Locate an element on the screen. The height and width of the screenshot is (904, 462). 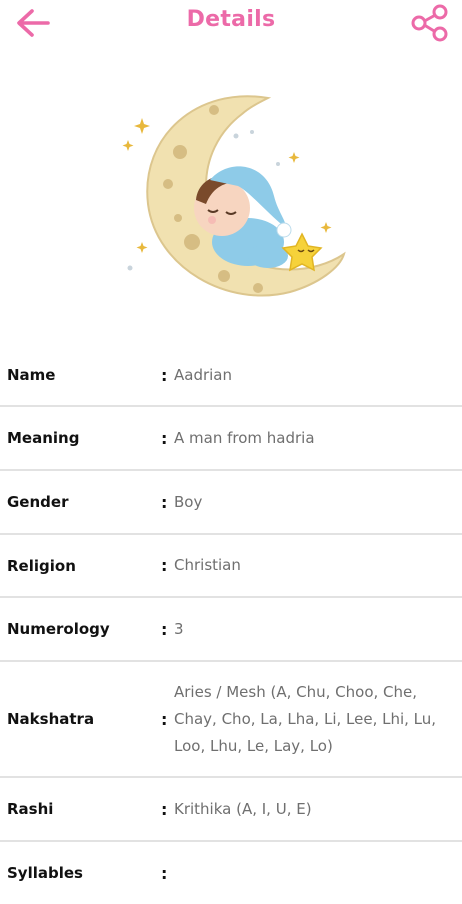
detail-row-numerology: Numerology : 3 is located at coordinates (231, 630).